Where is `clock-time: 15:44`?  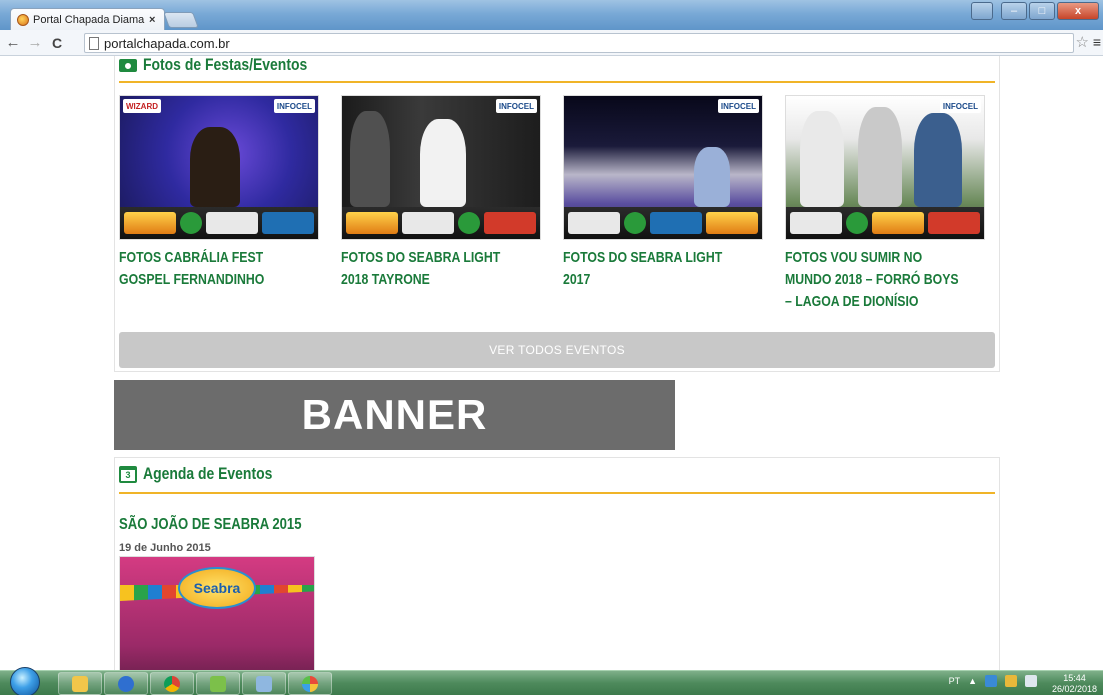
clock-time: 15:44 is located at coordinates (1074, 678).